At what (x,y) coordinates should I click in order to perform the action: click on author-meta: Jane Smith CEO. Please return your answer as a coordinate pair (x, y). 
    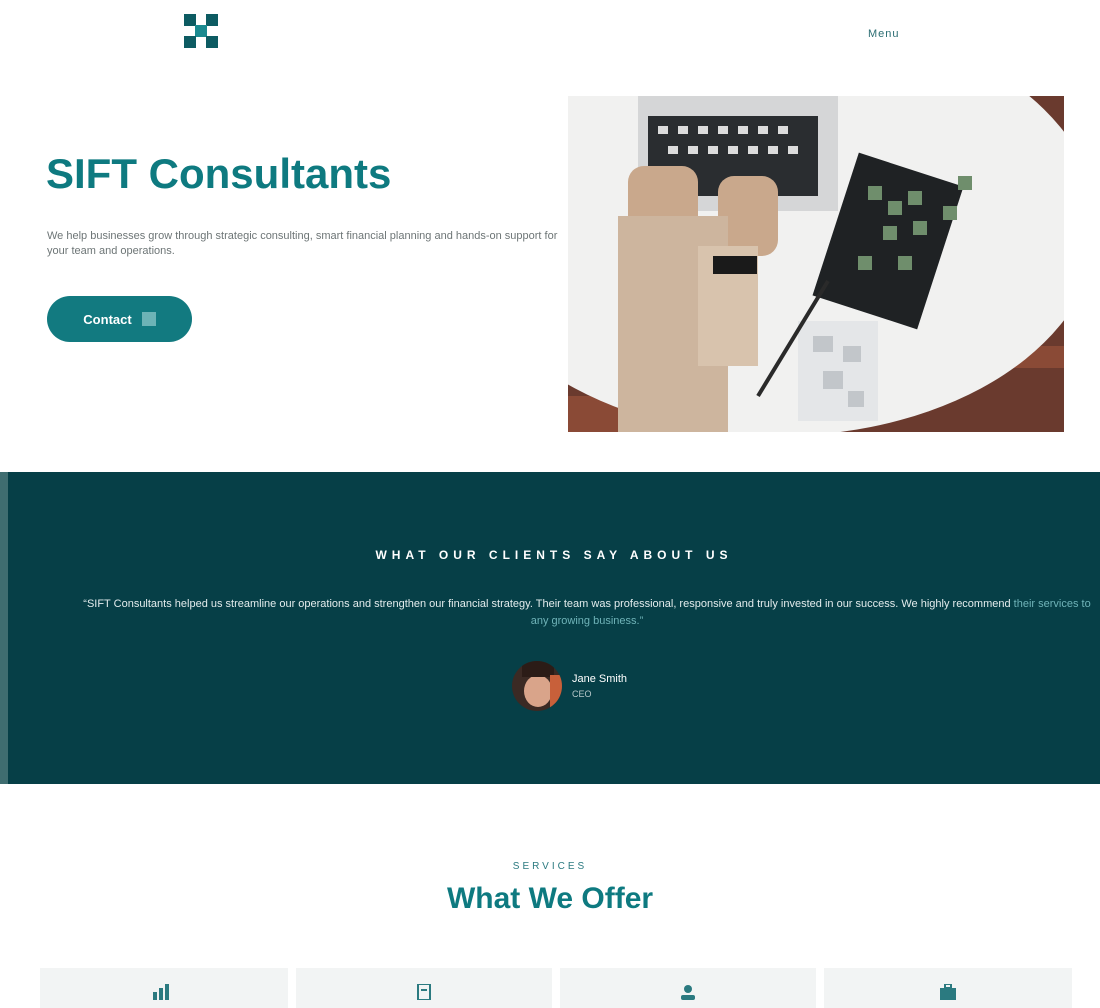
    Looking at the image, I should click on (599, 686).